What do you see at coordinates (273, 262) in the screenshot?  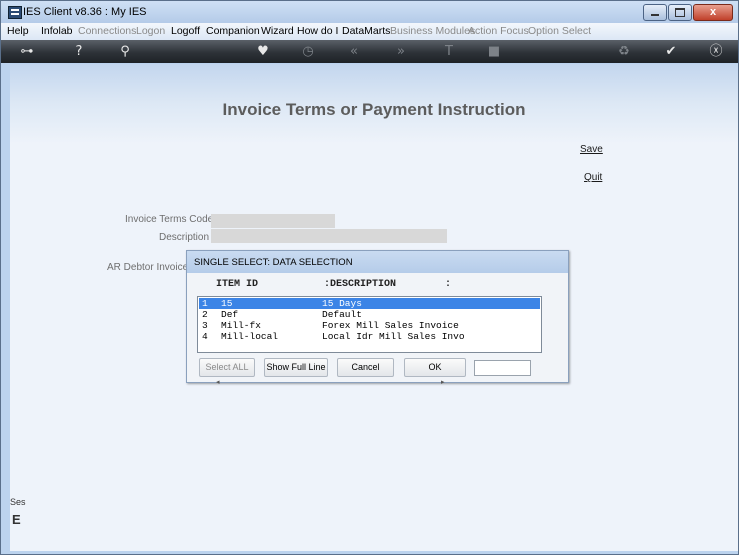 I see `dialog-title: SINGLE SELECT: DATA SELECTION` at bounding box center [273, 262].